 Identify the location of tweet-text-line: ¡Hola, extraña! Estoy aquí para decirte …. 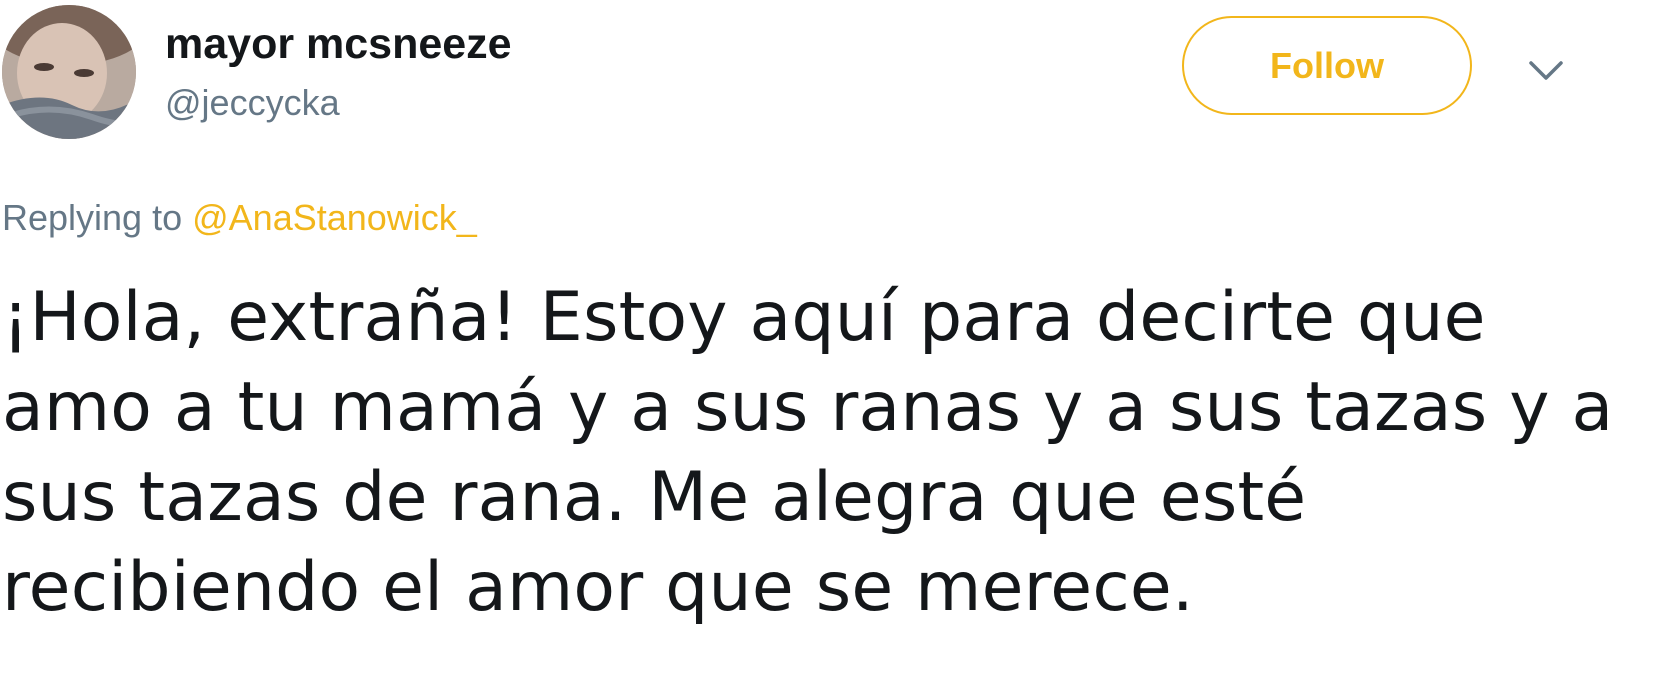
(744, 317).